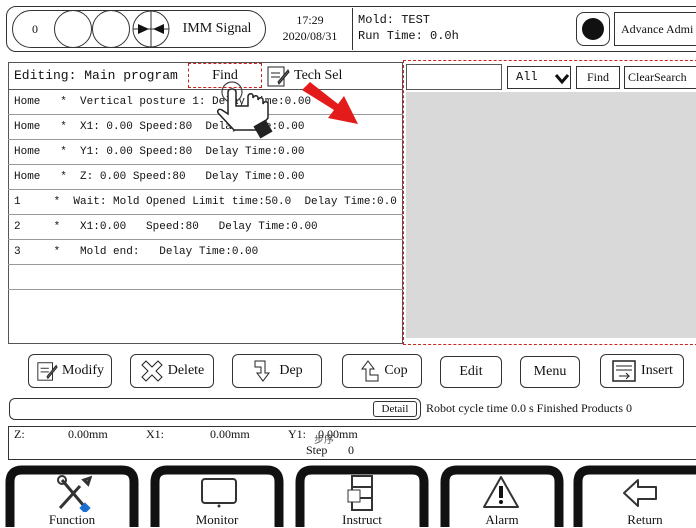  What do you see at coordinates (155, 434) in the screenshot?
I see `x1-label: X1:` at bounding box center [155, 434].